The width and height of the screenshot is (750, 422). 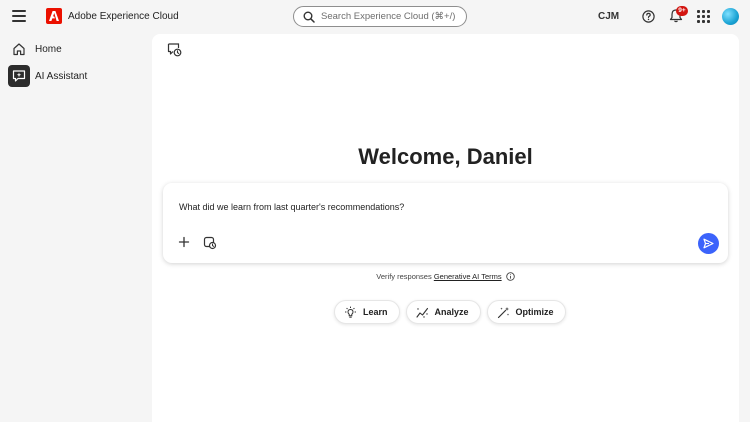 I want to click on ai-assistant-icon, so click(x=19, y=76).